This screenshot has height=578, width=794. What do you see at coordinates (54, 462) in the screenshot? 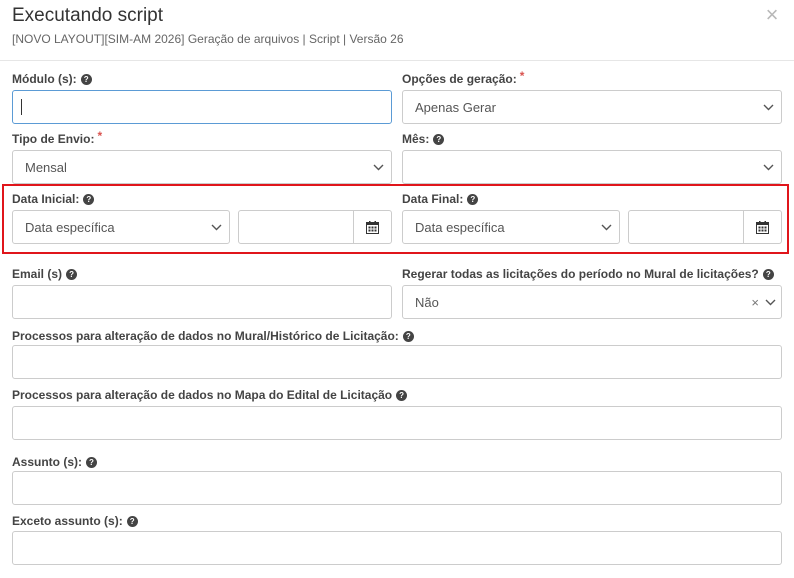
I see `assunto-label: Assunto (s): ?` at bounding box center [54, 462].